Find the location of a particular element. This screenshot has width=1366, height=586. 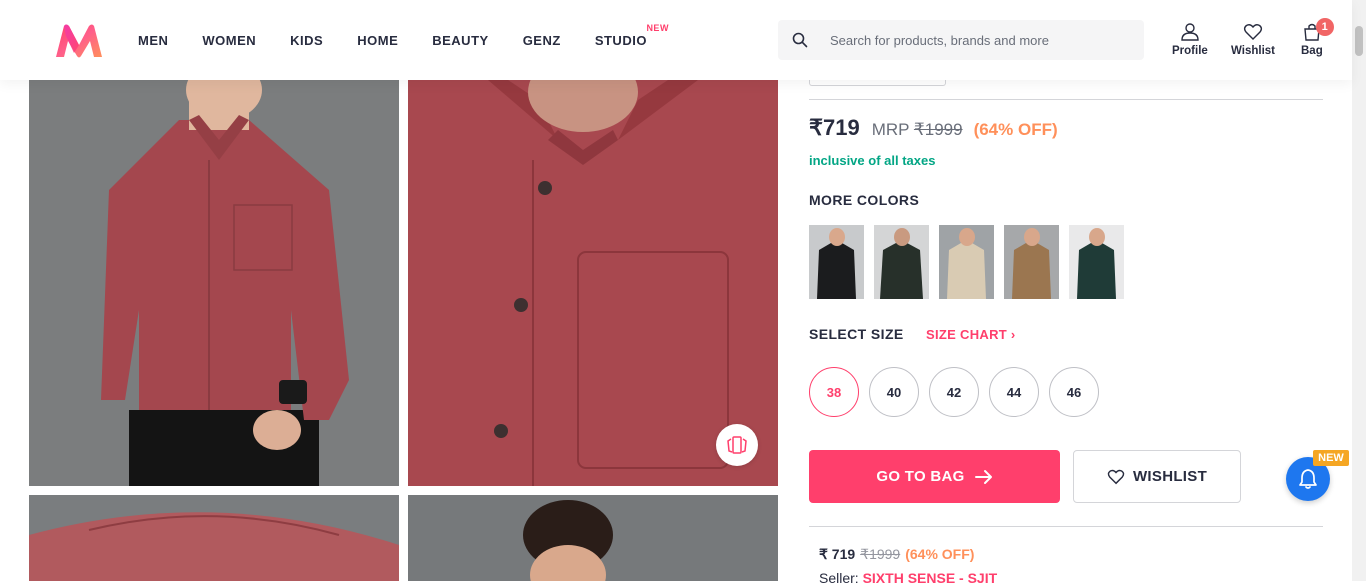

search-input is located at coordinates (980, 40).